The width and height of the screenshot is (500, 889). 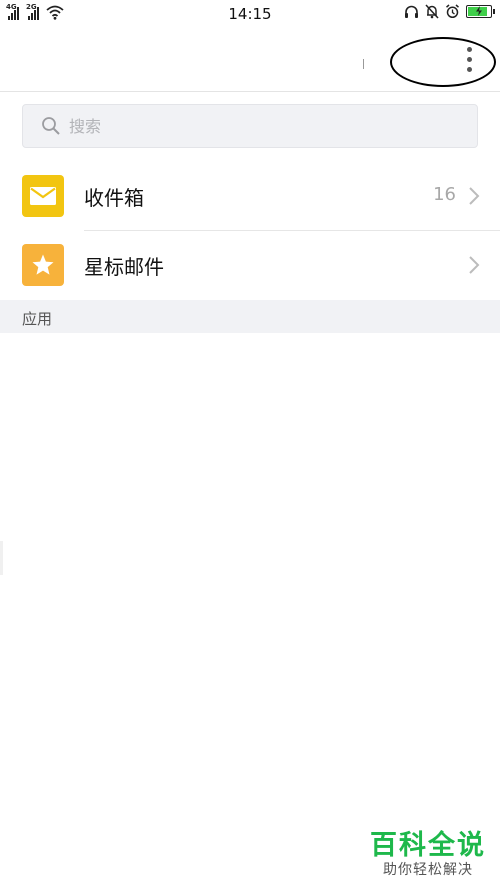 I want to click on search-bar, so click(x=250, y=126).